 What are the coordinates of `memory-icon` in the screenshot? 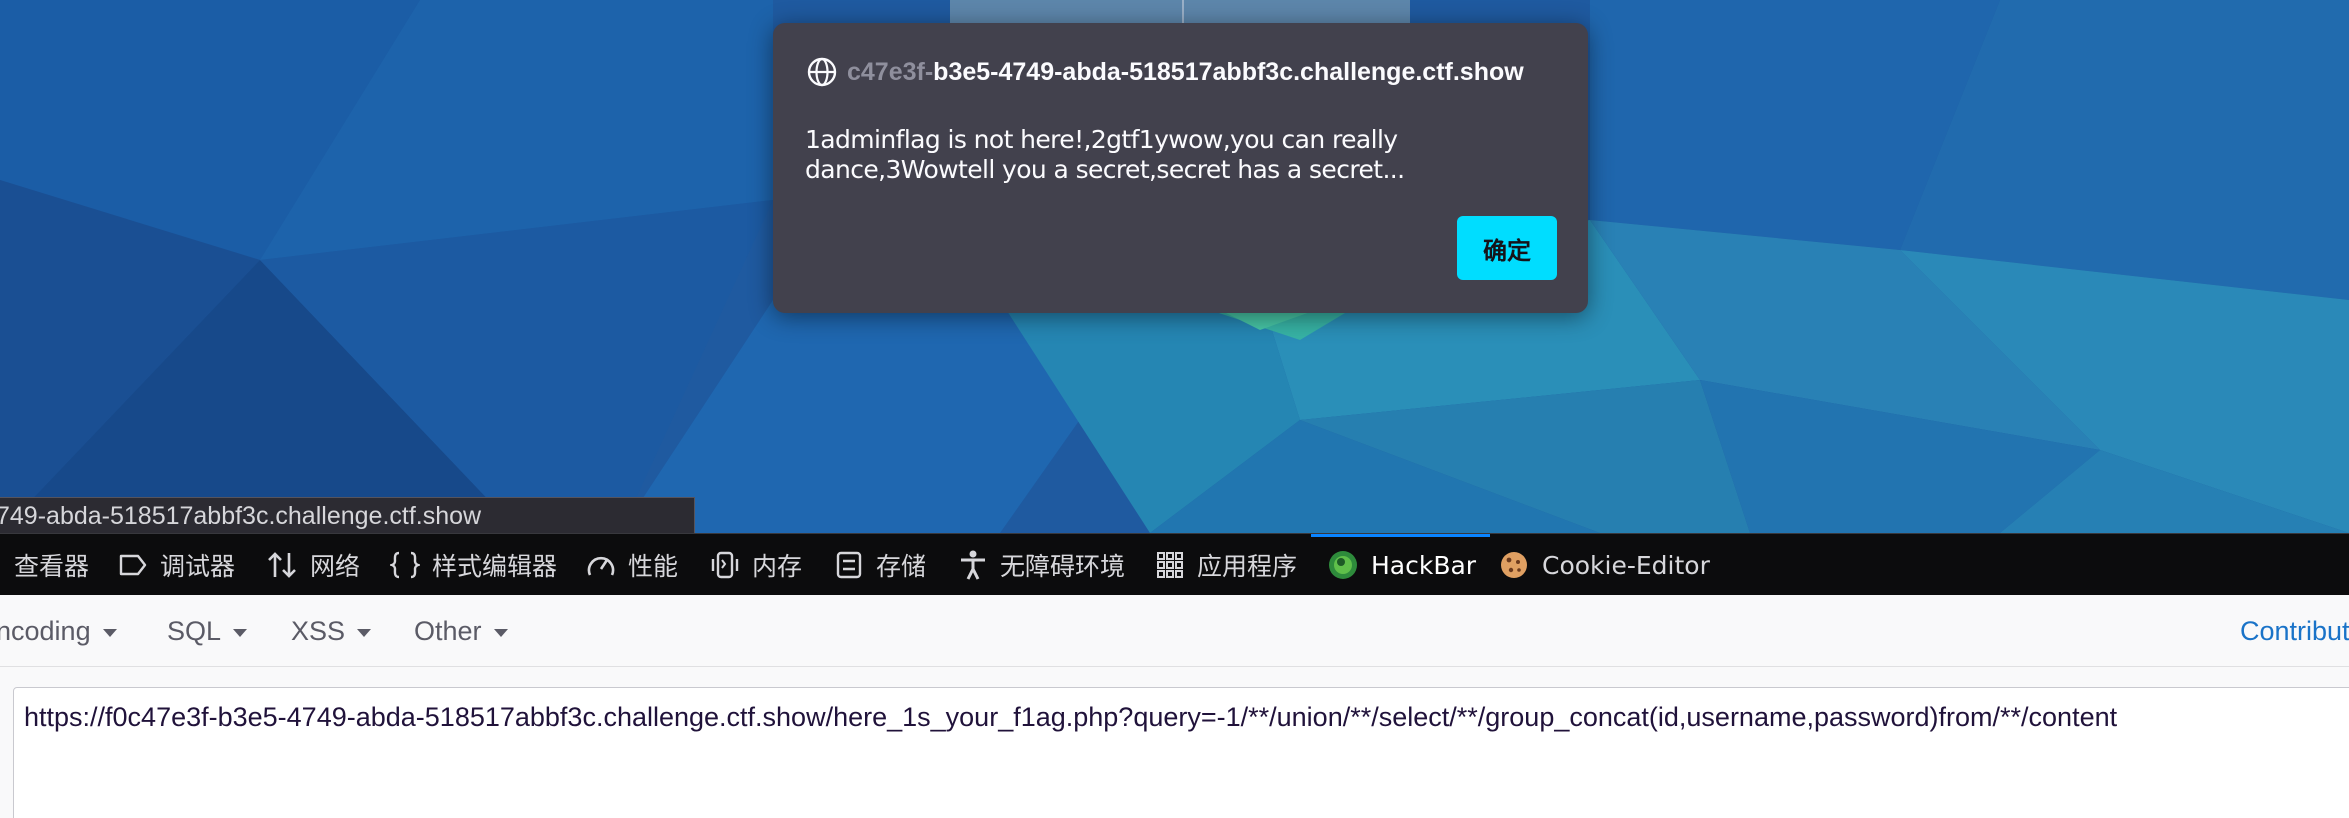 It's located at (725, 565).